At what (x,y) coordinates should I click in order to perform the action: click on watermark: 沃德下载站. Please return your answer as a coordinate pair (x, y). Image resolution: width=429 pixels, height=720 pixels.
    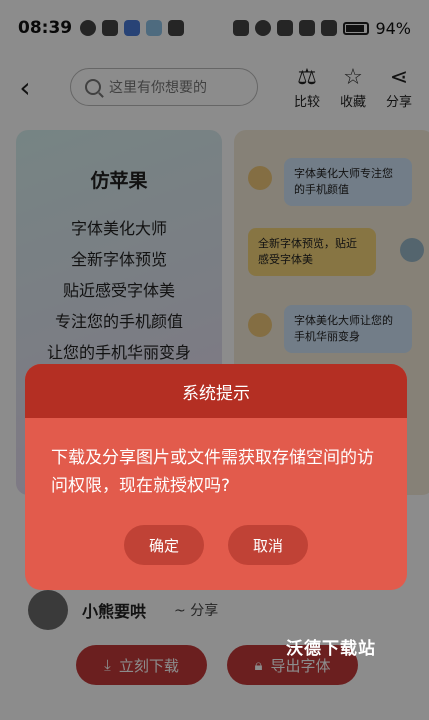
    Looking at the image, I should click on (331, 649).